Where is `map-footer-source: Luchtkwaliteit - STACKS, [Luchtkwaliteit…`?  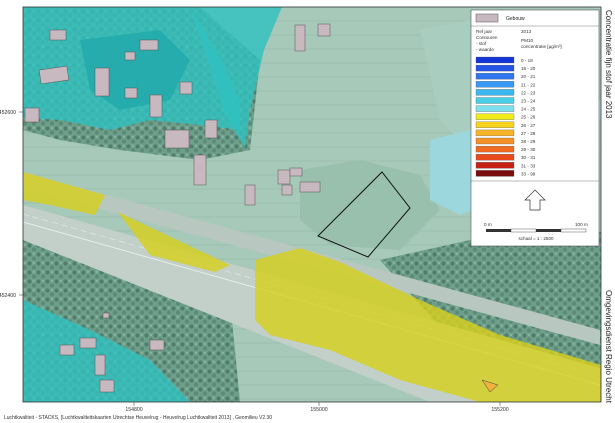 map-footer-source: Luchtkwaliteit - STACKS, [Luchtkwaliteit… is located at coordinates (138, 418).